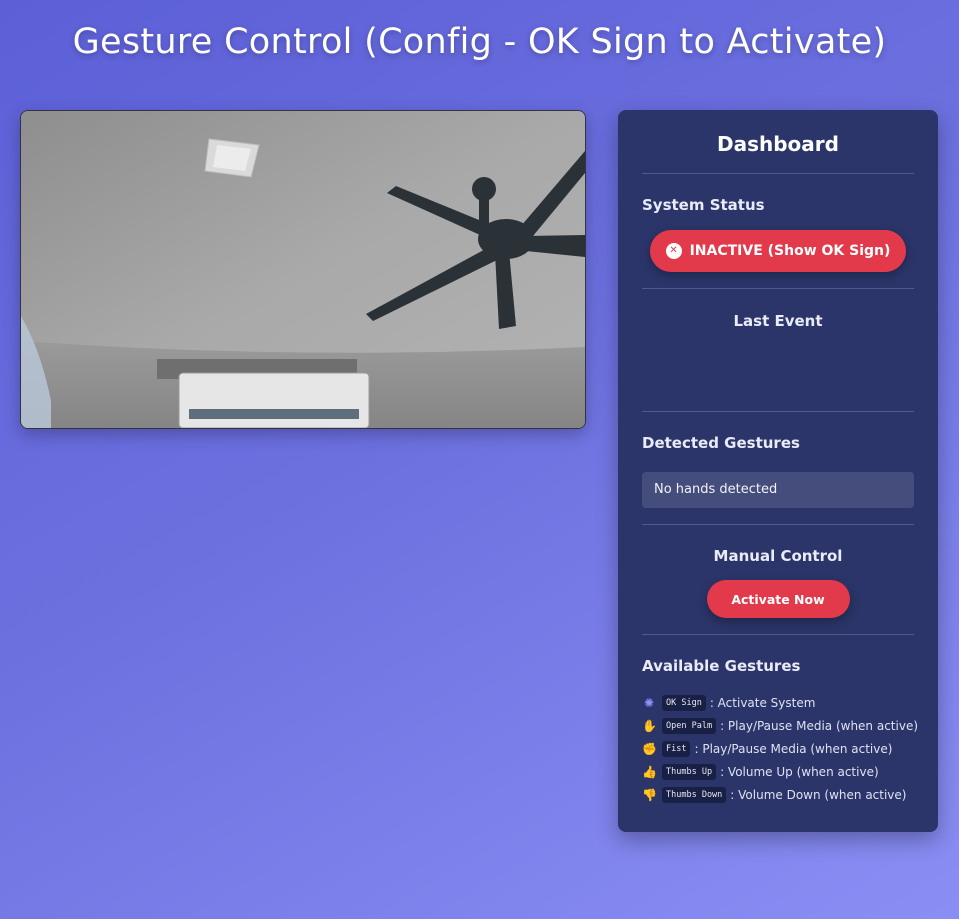 Image resolution: width=959 pixels, height=919 pixels. I want to click on gesture-item-thumbs-up: 👍 Thumbs Up : Volume Up (when active), so click(778, 771).